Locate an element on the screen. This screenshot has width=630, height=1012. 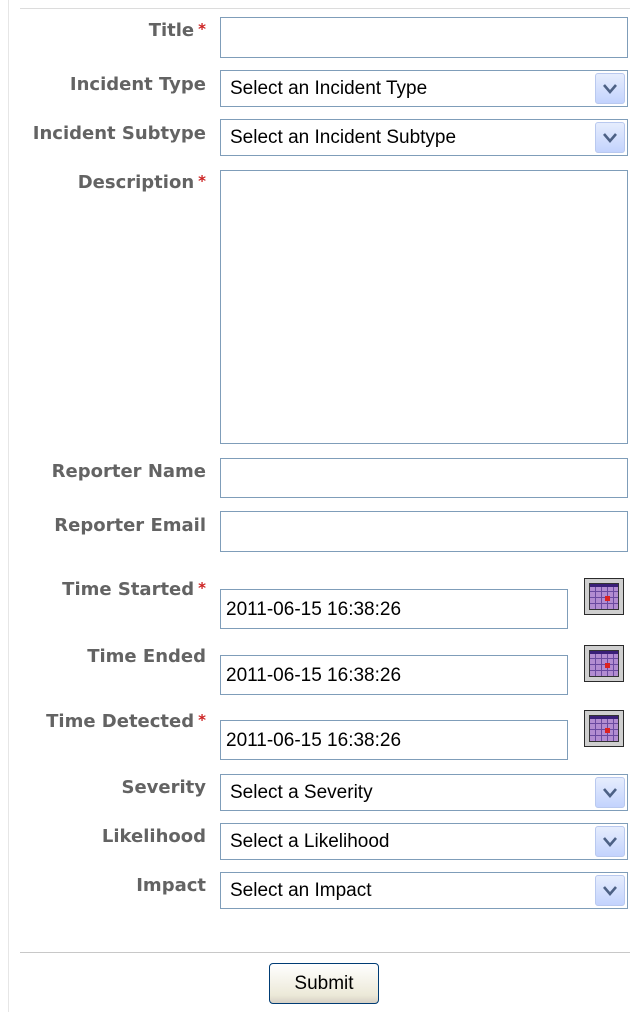
incident-subtype-label: Incident Subtype is located at coordinates (119, 133).